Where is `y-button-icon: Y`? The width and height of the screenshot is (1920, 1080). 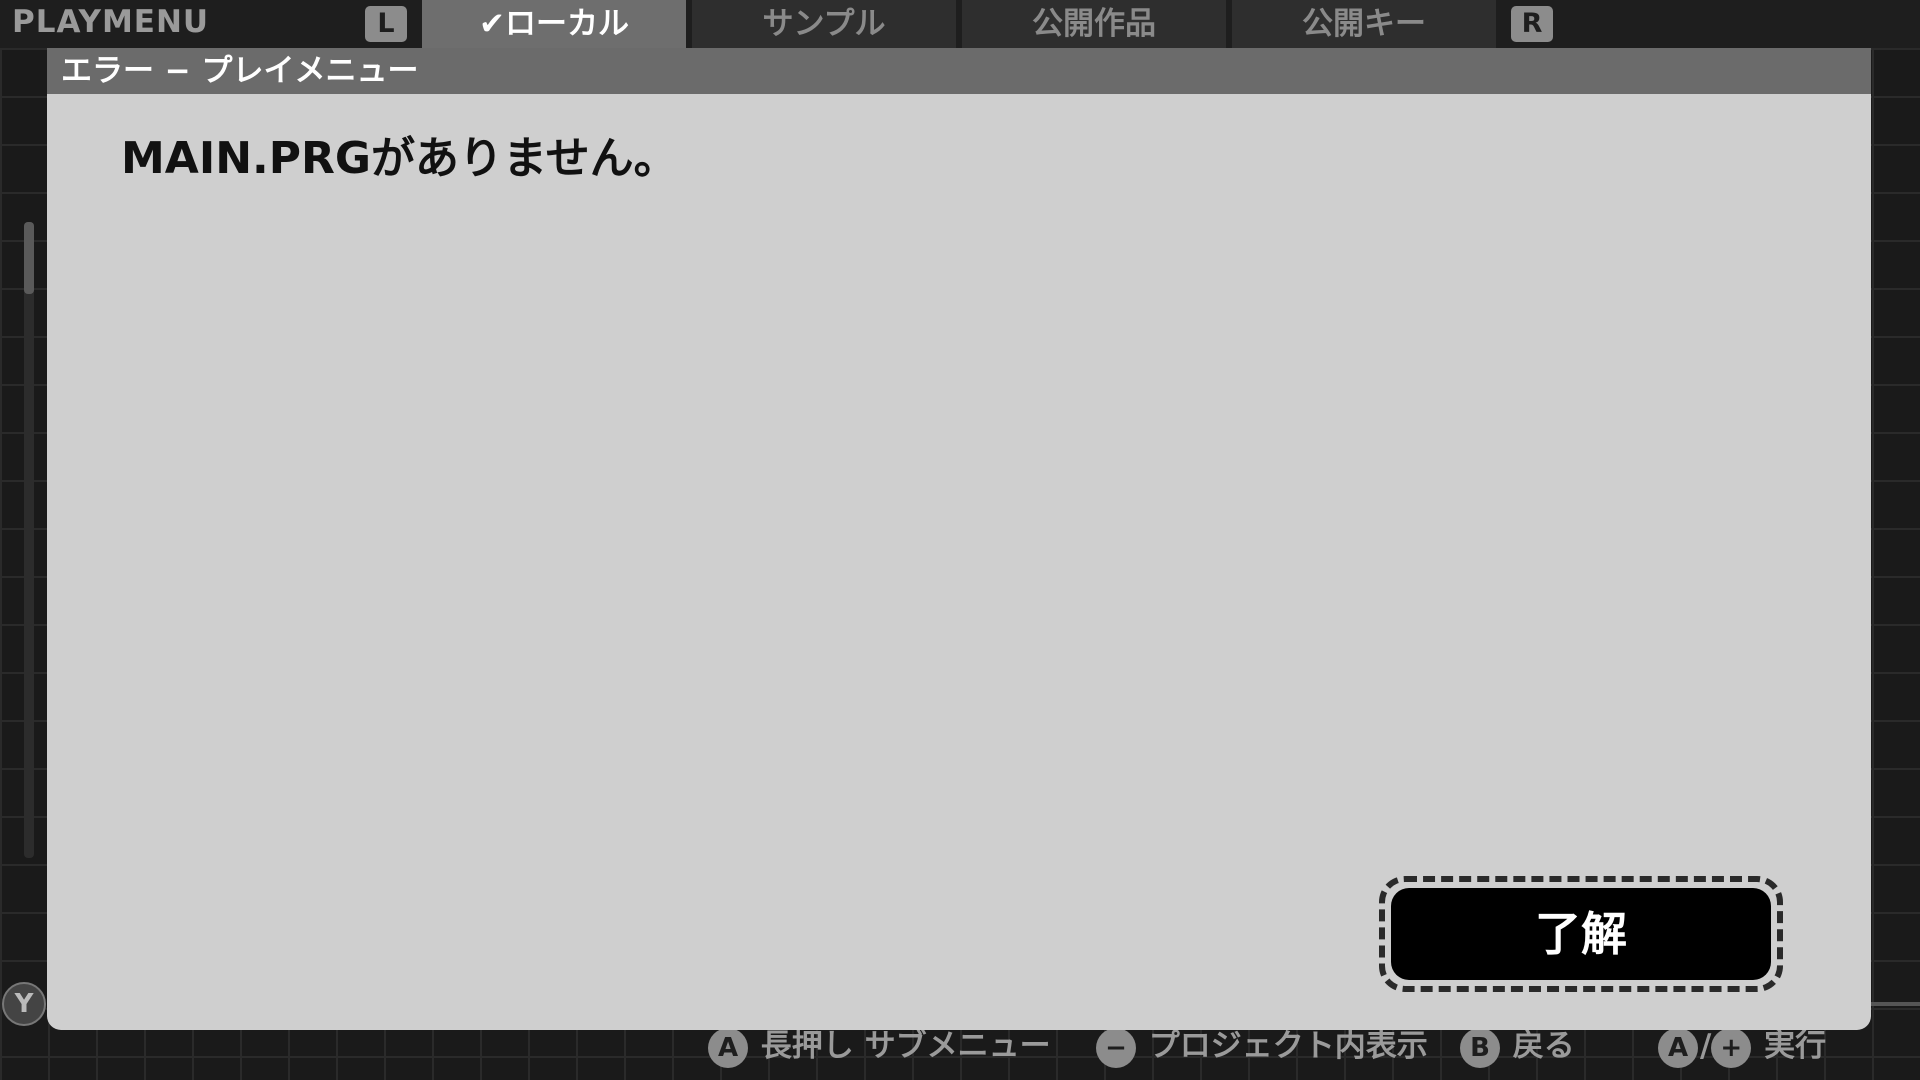 y-button-icon: Y is located at coordinates (24, 1004).